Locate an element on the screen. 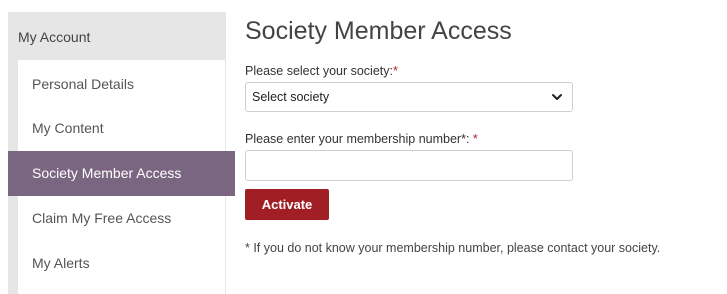 This screenshot has height=294, width=727. sidebar-item-society-member-access: Society Member Access is located at coordinates (121, 173).